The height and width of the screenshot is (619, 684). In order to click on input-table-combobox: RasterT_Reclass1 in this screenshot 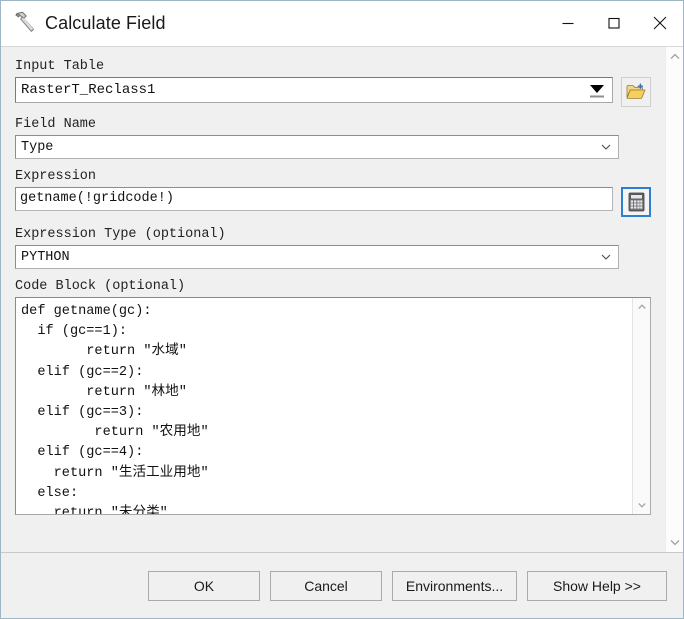, I will do `click(314, 90)`.